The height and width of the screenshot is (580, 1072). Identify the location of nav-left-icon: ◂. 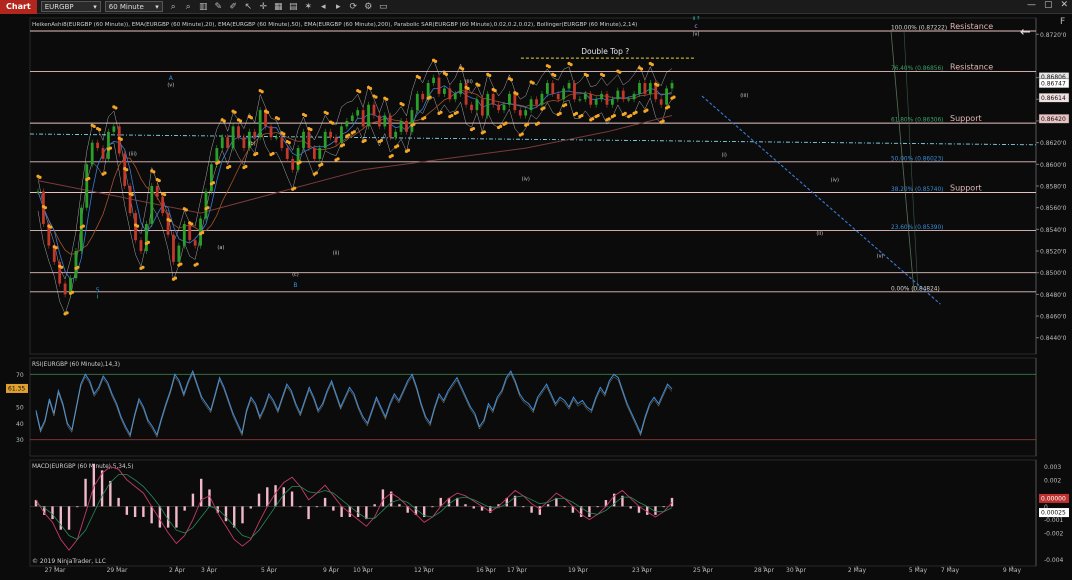
(323, 7).